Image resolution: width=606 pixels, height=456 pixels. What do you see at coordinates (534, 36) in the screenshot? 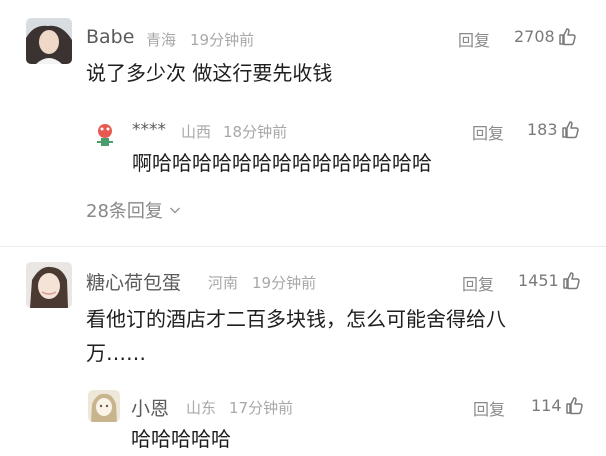
I see `like-count: 2708` at bounding box center [534, 36].